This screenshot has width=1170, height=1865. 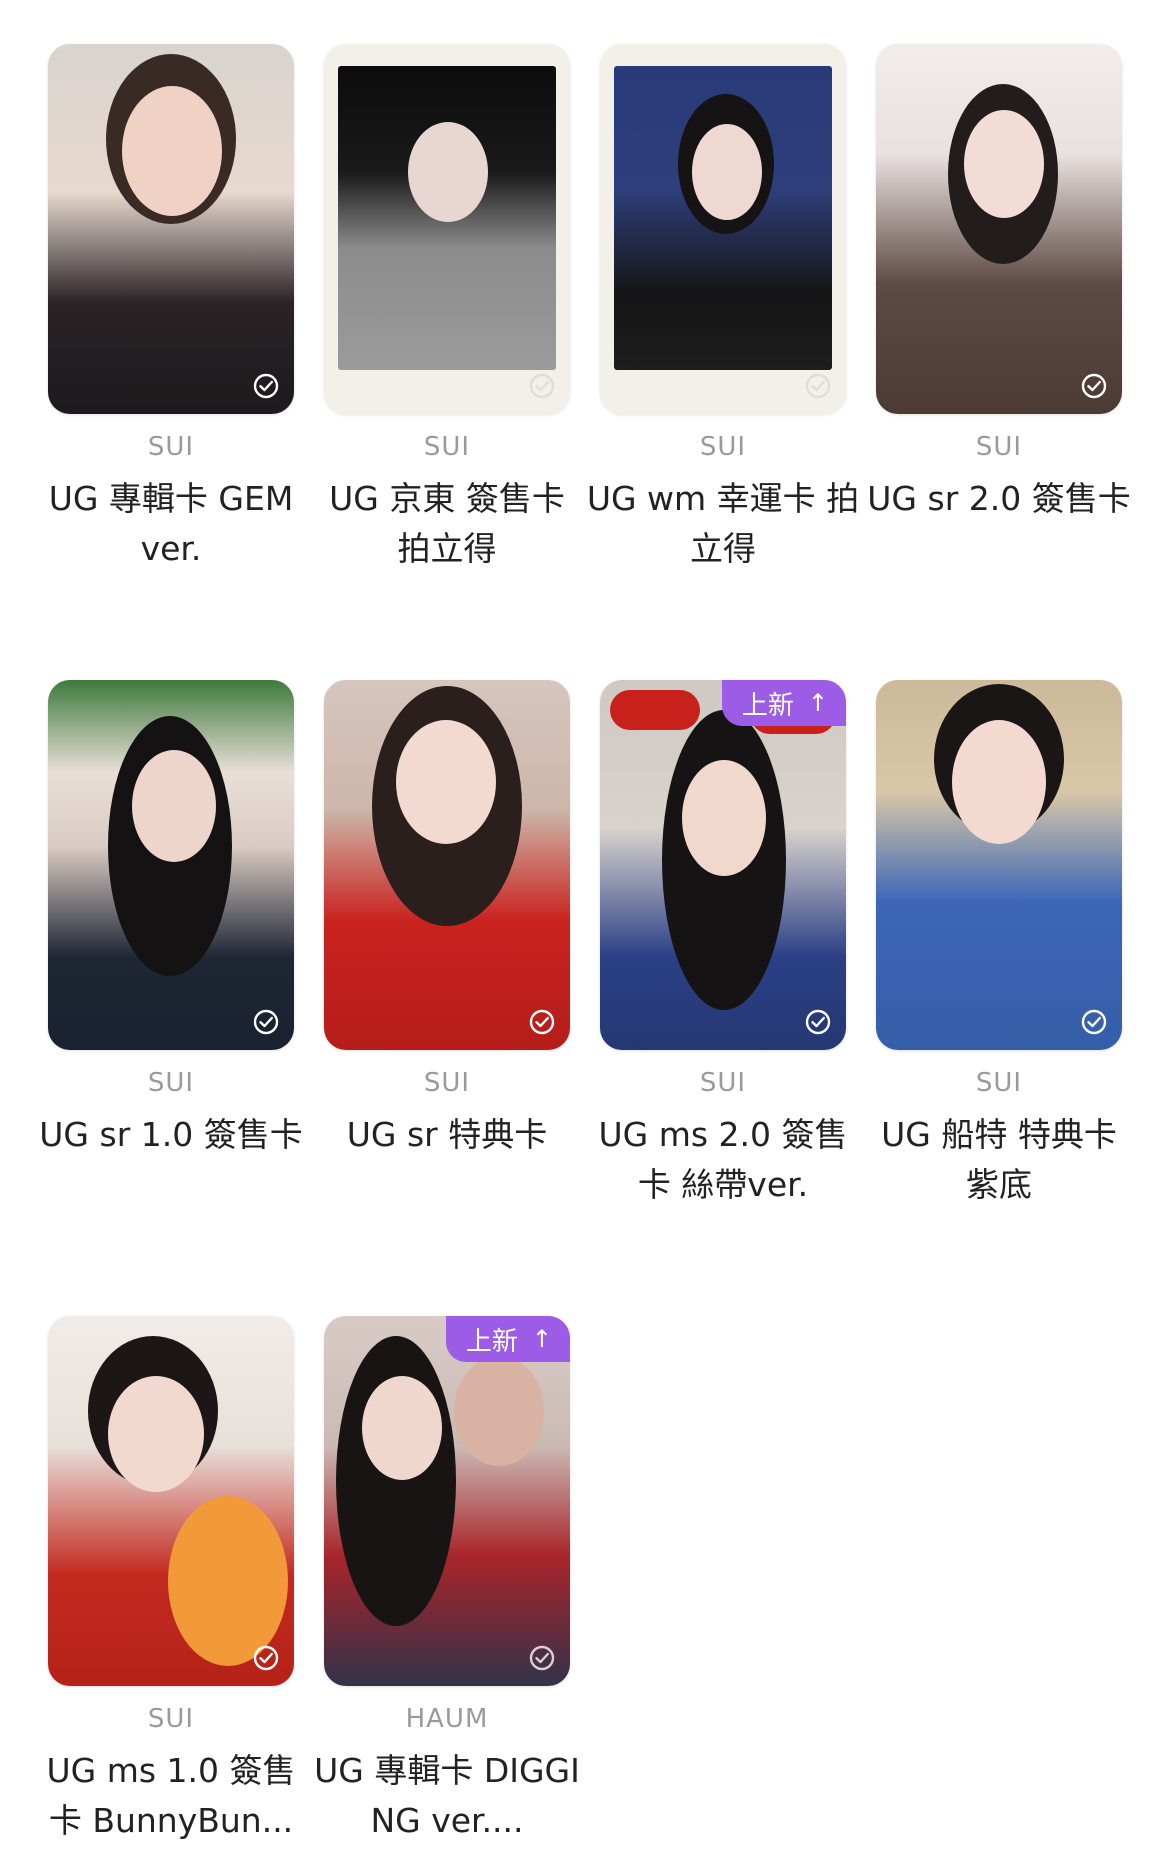 What do you see at coordinates (723, 1159) in the screenshot?
I see `card-title: UG ms 2.0 簽售卡 絲帶ver.` at bounding box center [723, 1159].